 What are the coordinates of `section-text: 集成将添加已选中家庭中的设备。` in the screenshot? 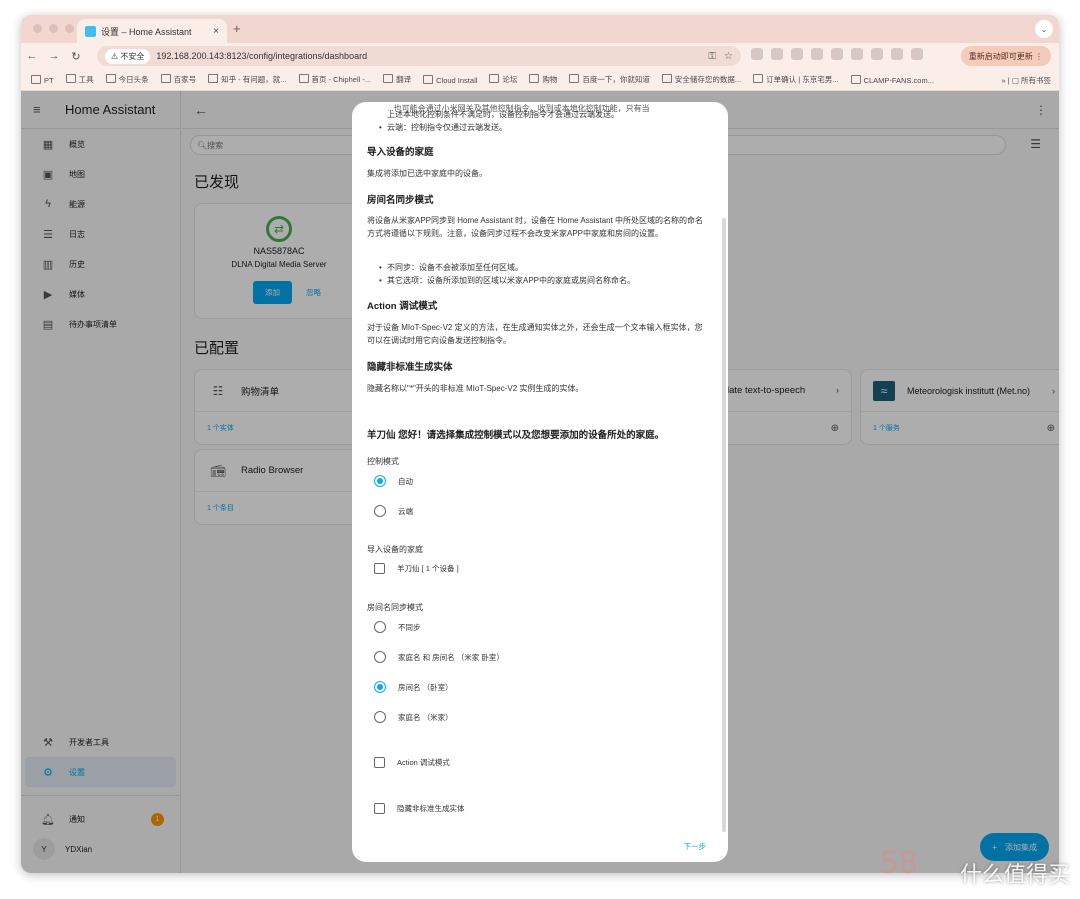 It's located at (427, 173).